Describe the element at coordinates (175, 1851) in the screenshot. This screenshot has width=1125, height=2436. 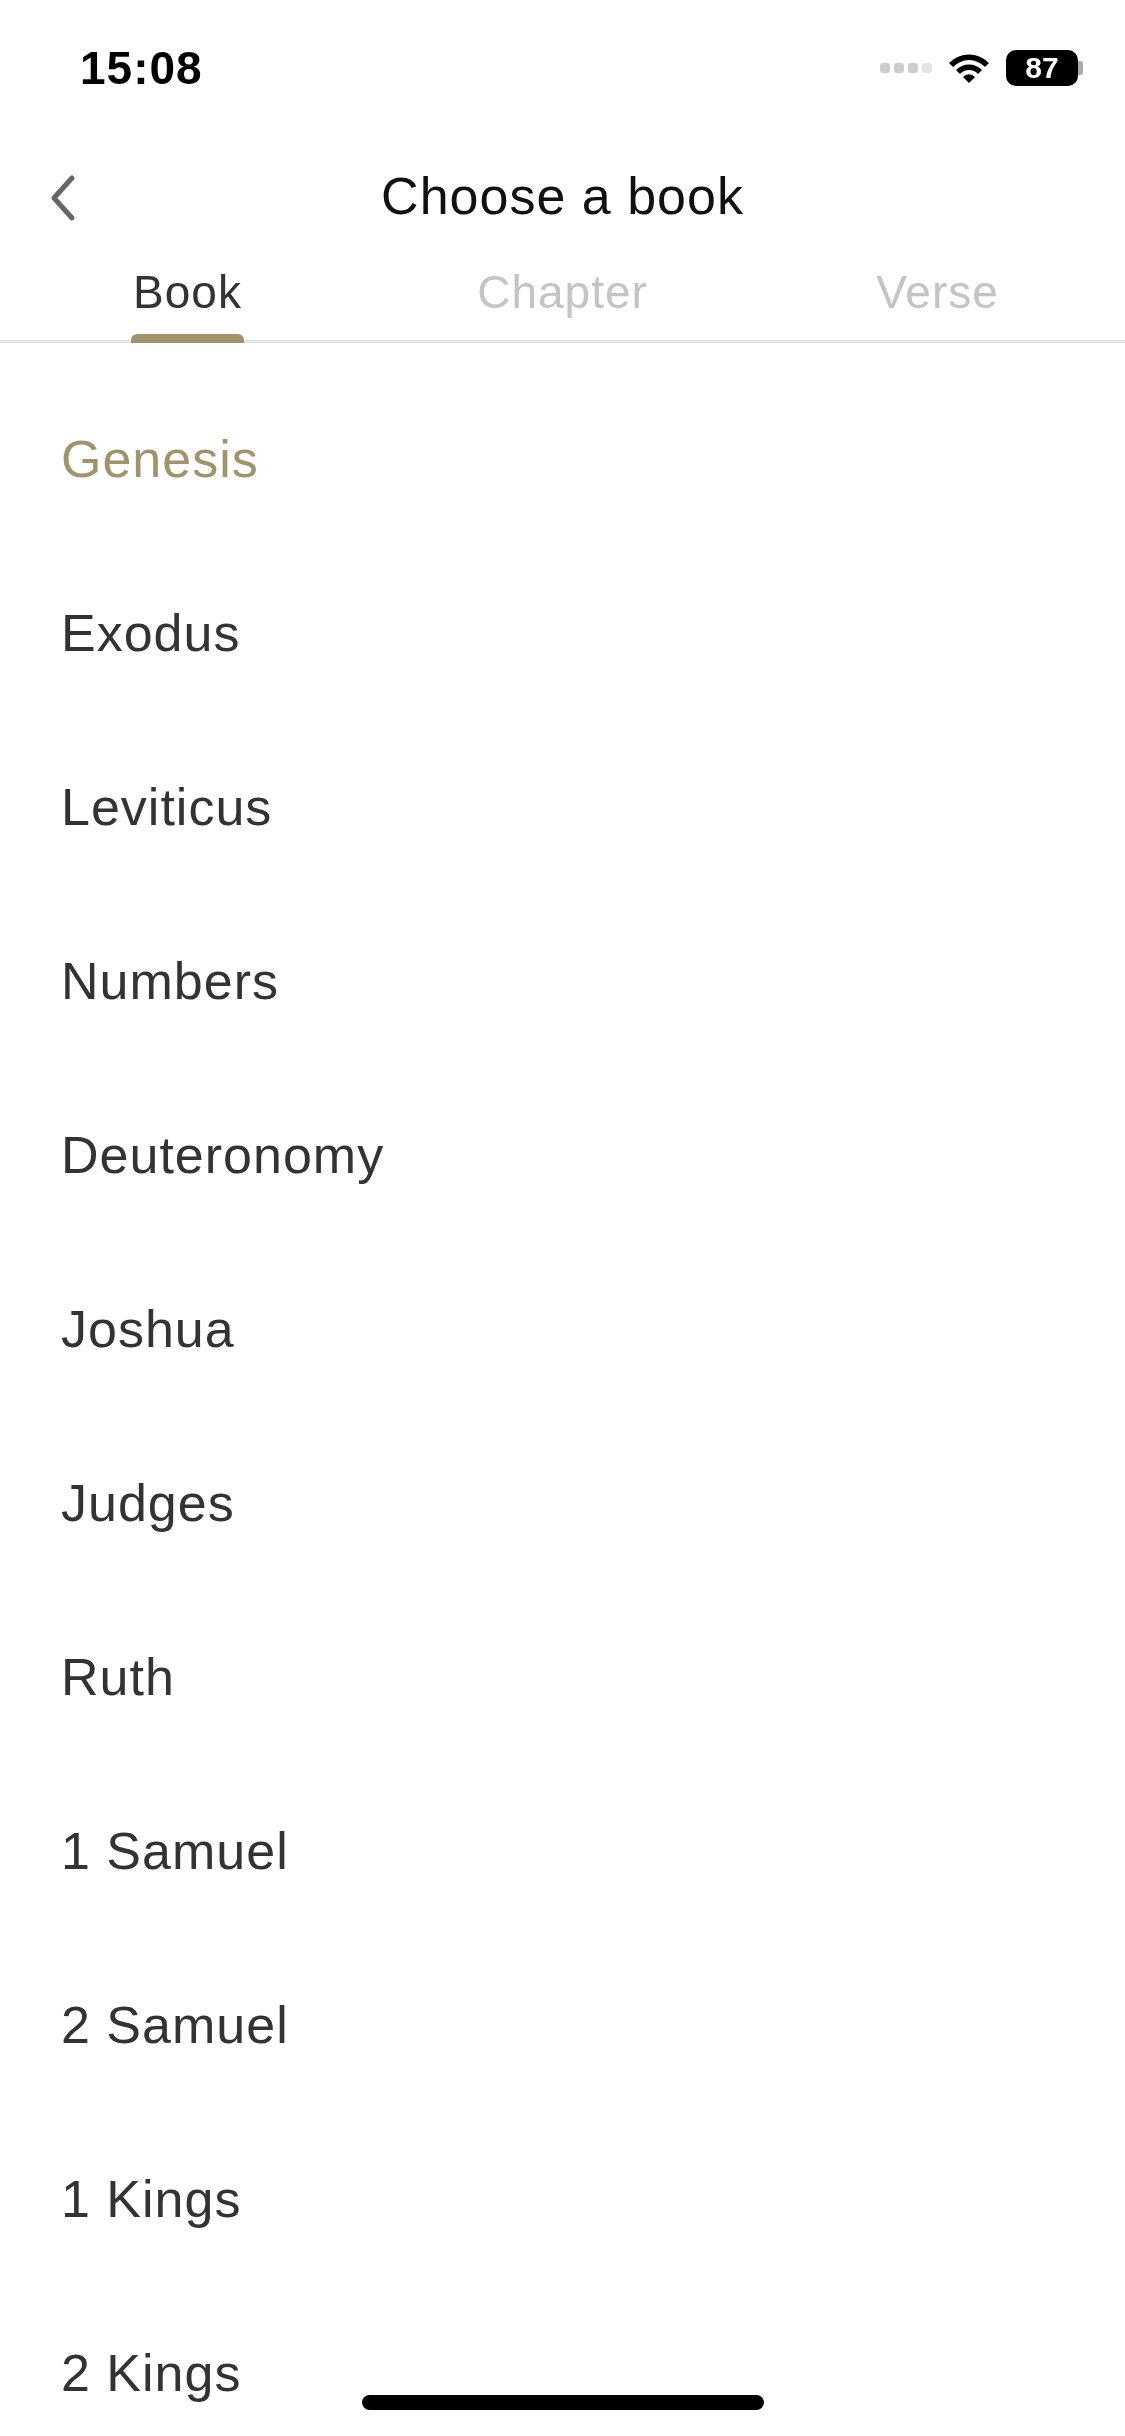
I see `book-item: 1 Samuel` at that location.